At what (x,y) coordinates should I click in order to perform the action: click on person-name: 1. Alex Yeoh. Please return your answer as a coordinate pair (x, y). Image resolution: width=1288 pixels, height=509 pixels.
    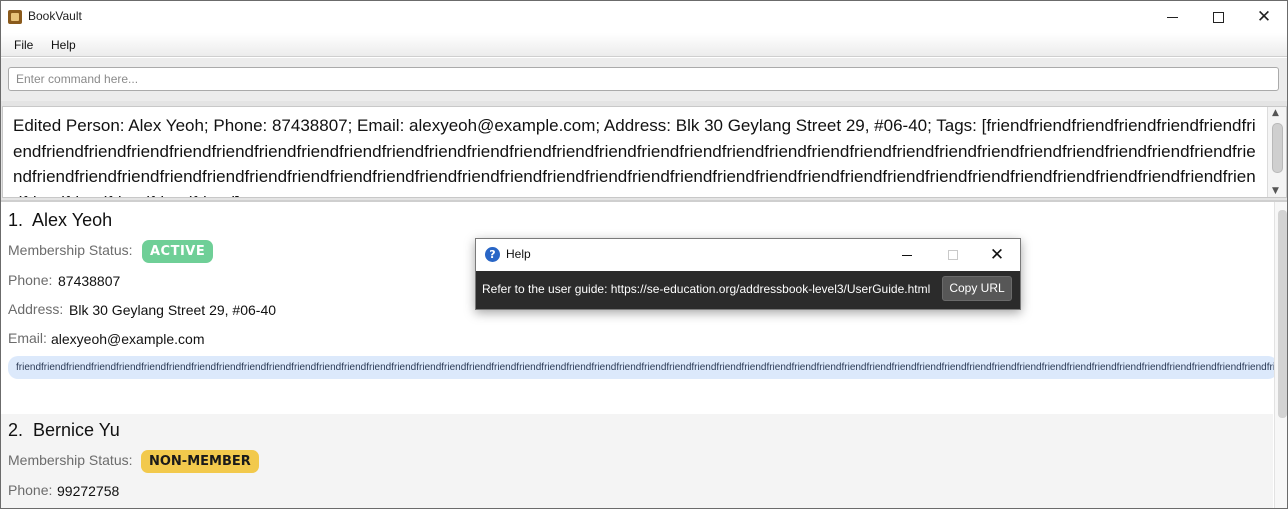
    Looking at the image, I should click on (60, 220).